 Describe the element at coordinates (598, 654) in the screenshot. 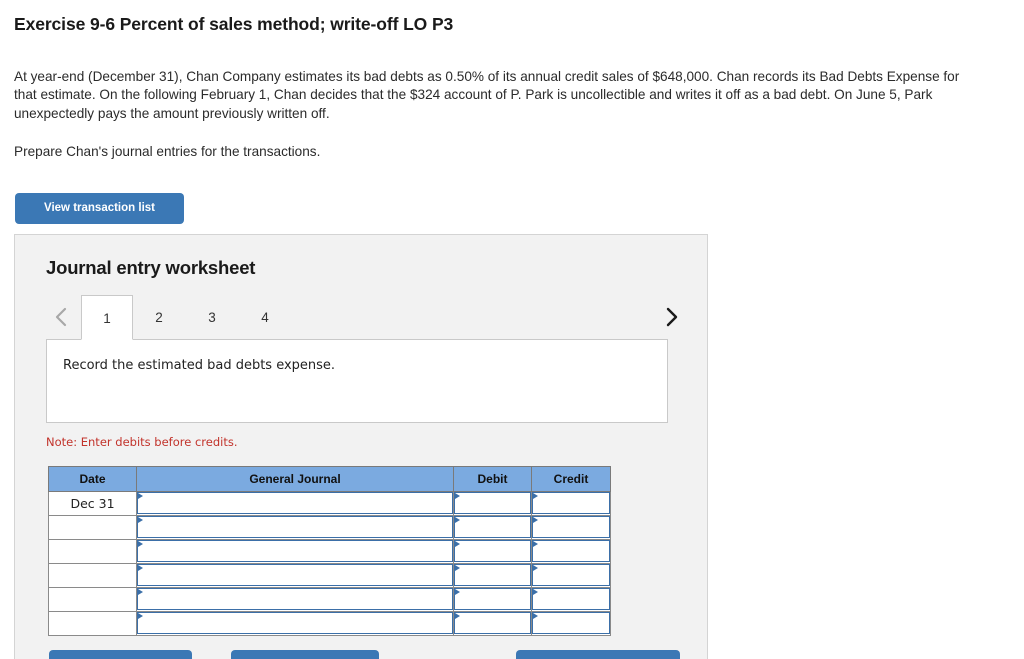

I see `view-general-journal-button: View general journal` at that location.